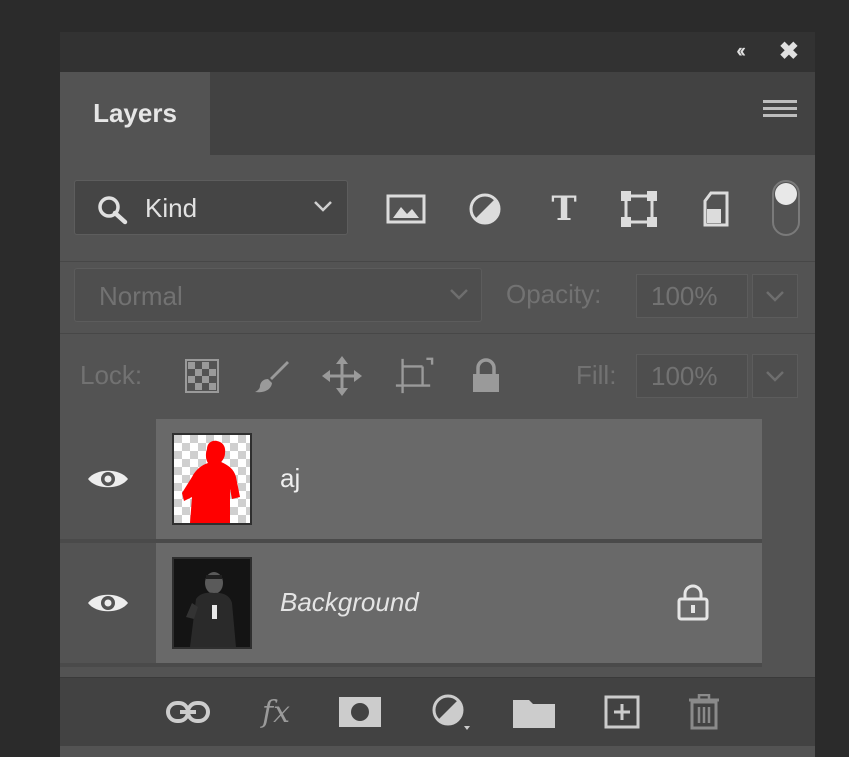  What do you see at coordinates (360, 712) in the screenshot?
I see `add-mask-icon` at bounding box center [360, 712].